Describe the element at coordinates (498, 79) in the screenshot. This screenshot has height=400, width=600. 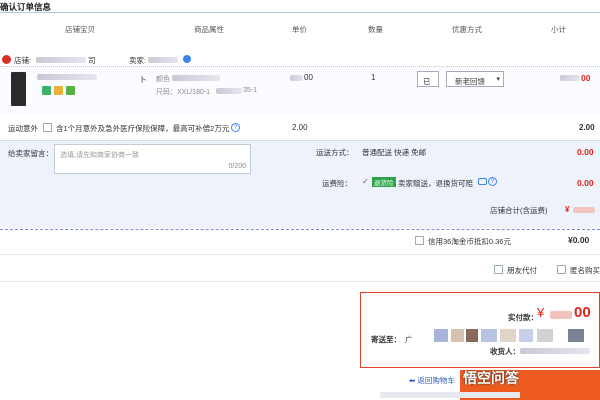
I see `chevron-down-icon: ▾` at that location.